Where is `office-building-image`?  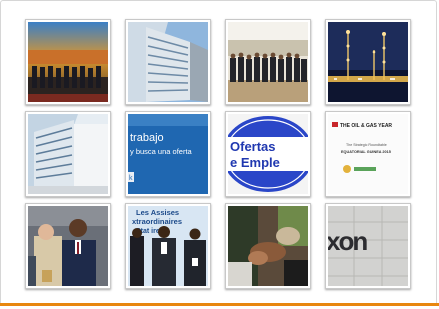
office-building-image is located at coordinates (168, 62).